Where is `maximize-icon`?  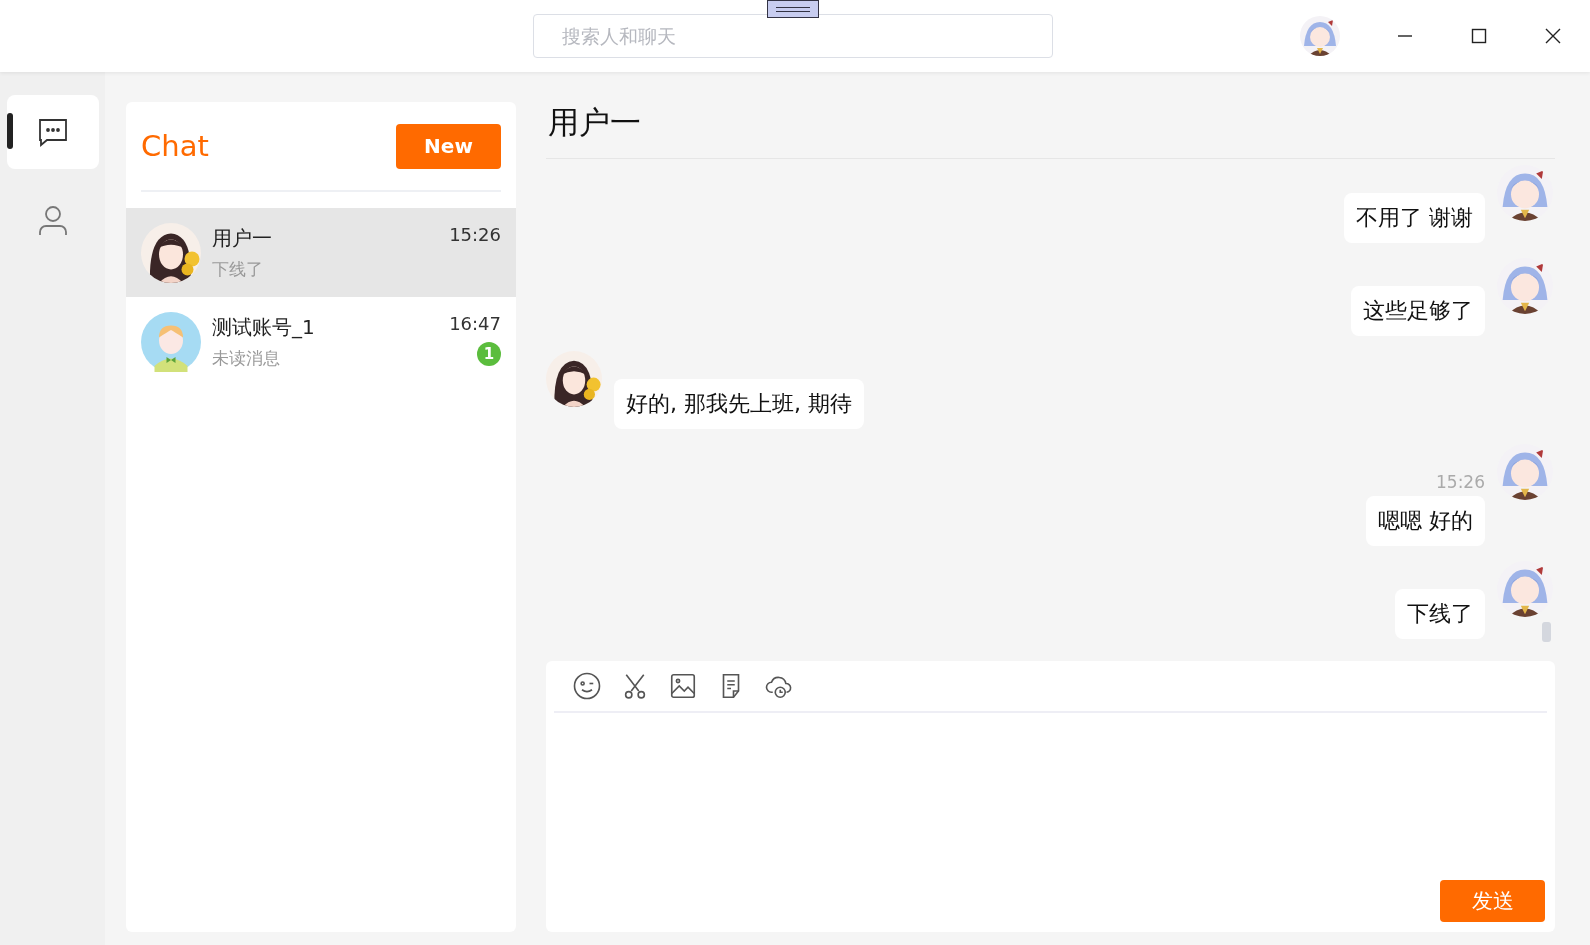
maximize-icon is located at coordinates (1479, 36).